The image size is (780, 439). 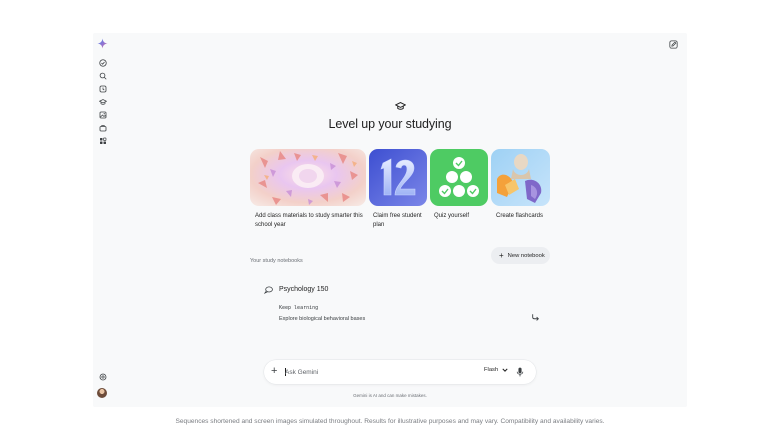 What do you see at coordinates (103, 76) in the screenshot?
I see `search-icon` at bounding box center [103, 76].